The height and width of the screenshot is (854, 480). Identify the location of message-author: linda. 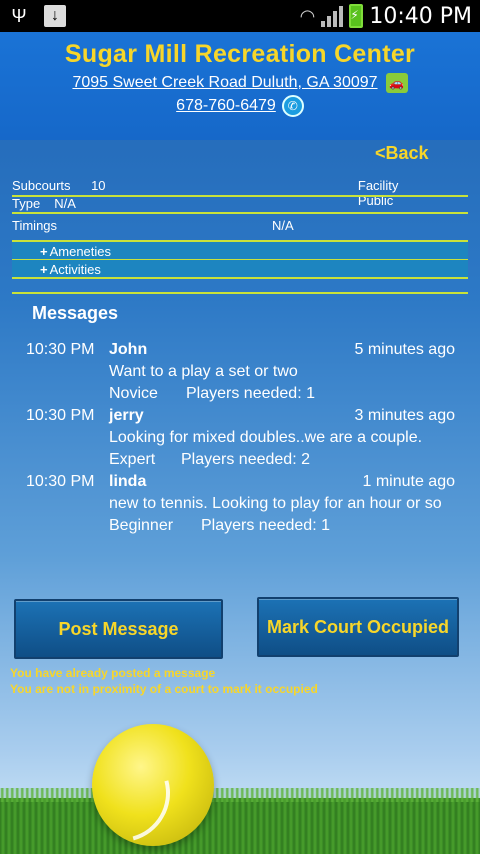
(128, 481).